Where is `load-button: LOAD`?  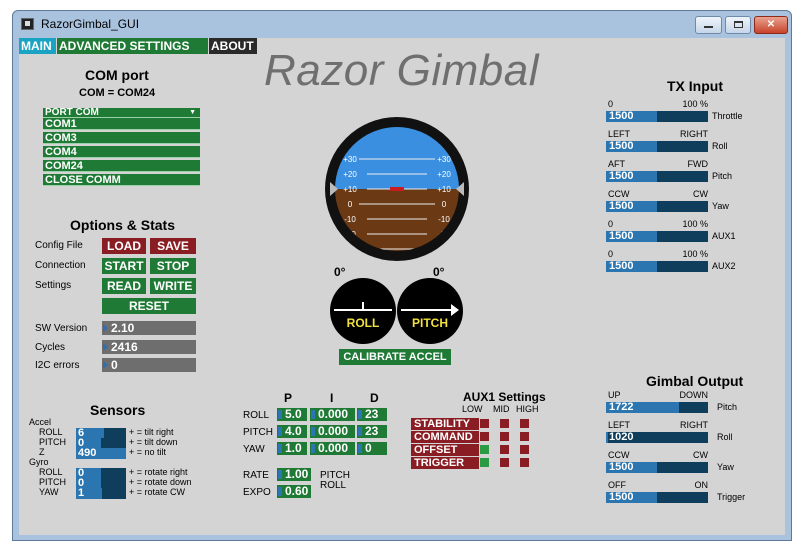 load-button: LOAD is located at coordinates (124, 246).